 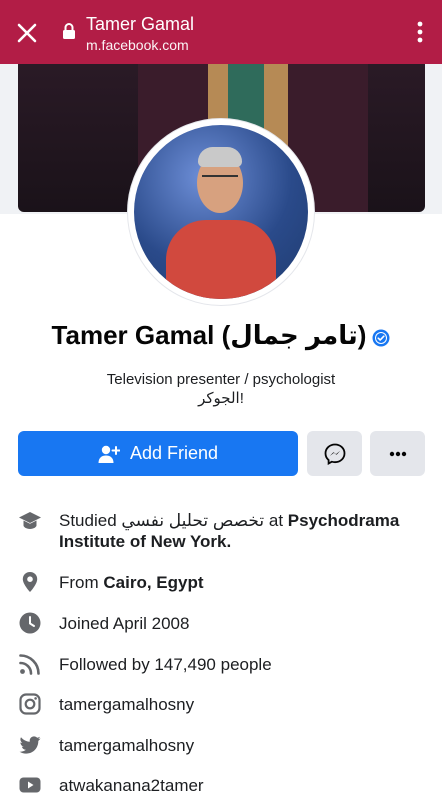 I want to click on more-options-button, so click(x=397, y=453).